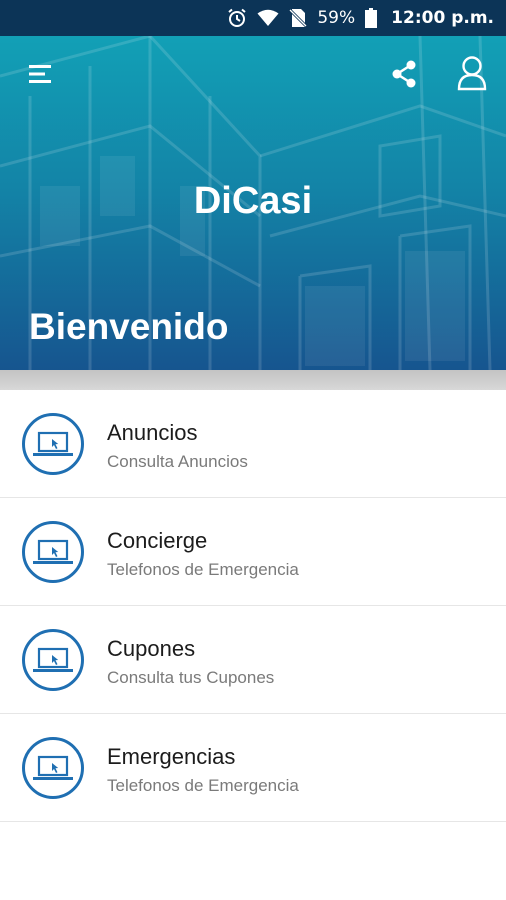  What do you see at coordinates (298, 18) in the screenshot?
I see `no-sim-icon` at bounding box center [298, 18].